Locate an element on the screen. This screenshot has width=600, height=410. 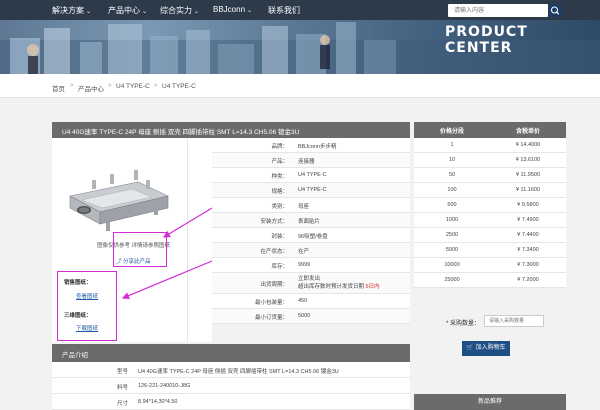
price-row: 100 ¥ 11.1600 is located at coordinates (490, 190).